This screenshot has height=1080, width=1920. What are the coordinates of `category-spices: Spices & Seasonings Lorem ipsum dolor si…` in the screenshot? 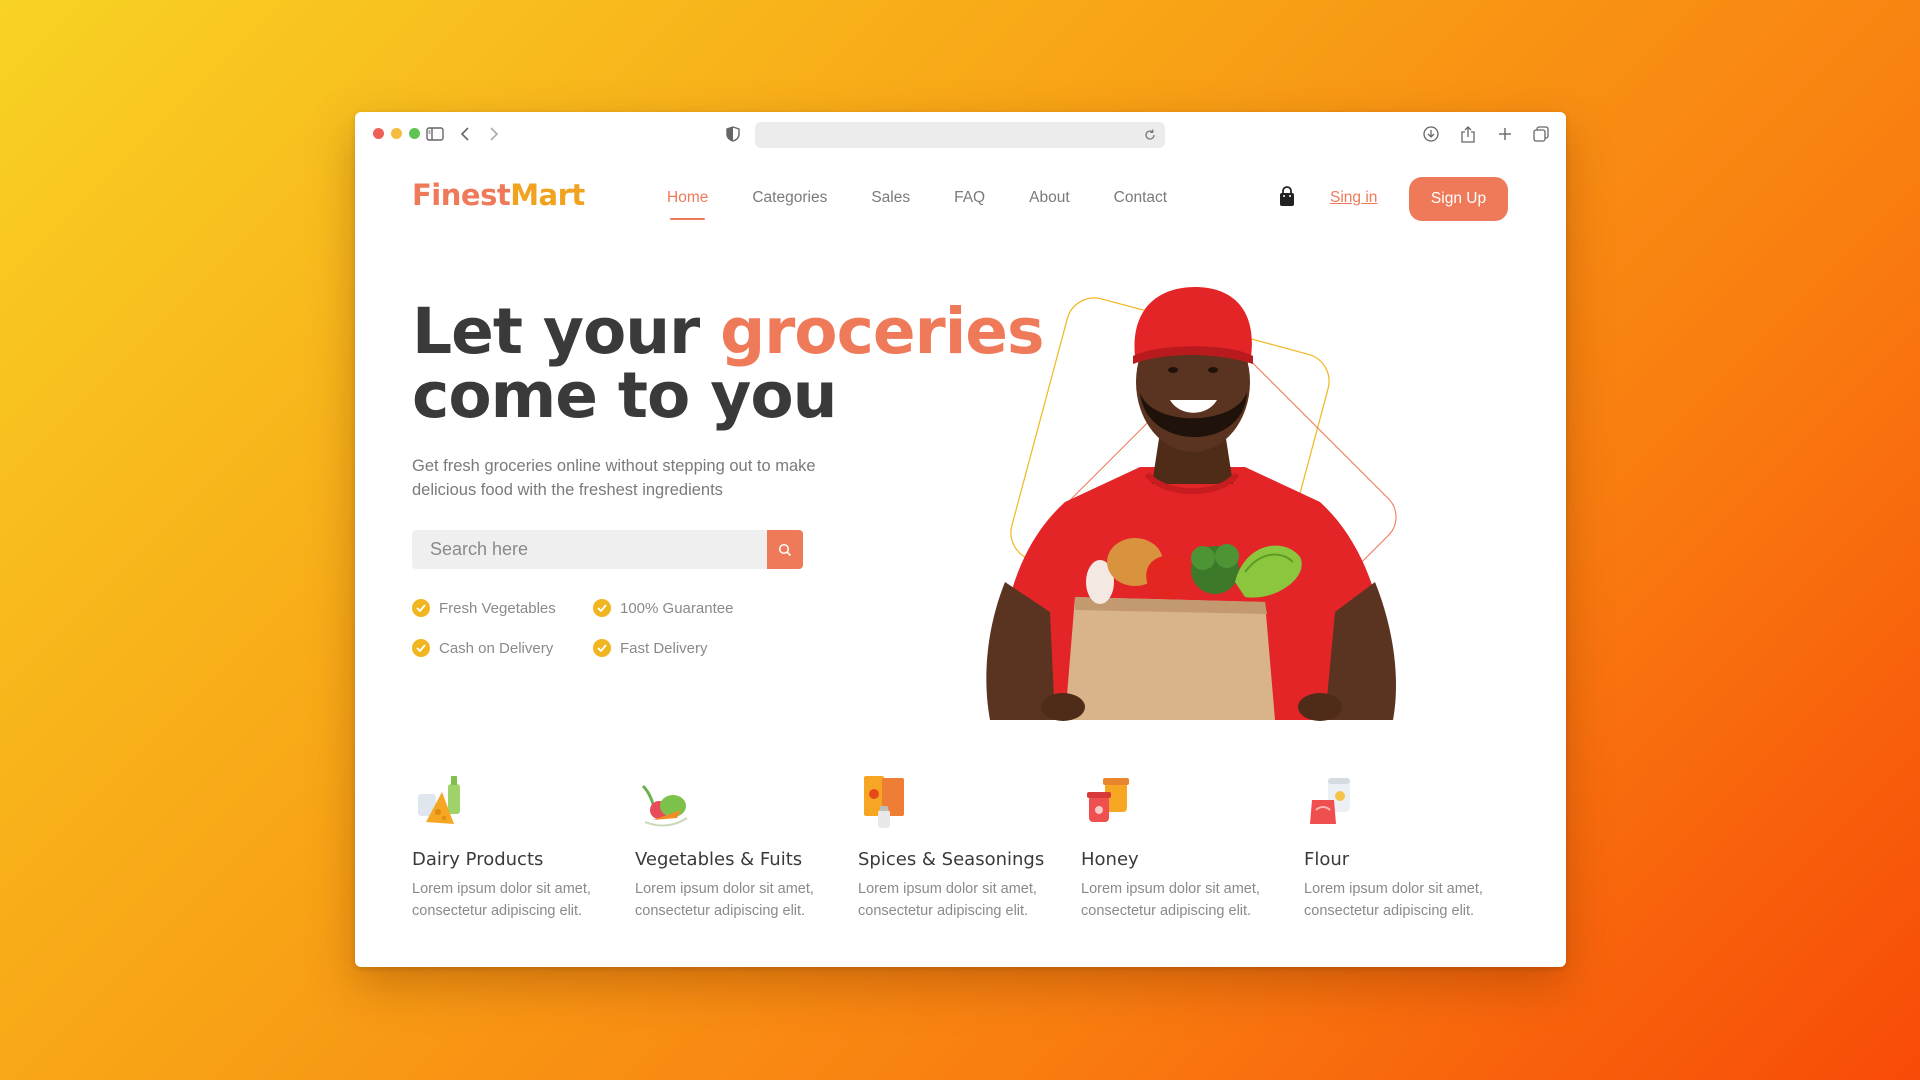 It's located at (963, 847).